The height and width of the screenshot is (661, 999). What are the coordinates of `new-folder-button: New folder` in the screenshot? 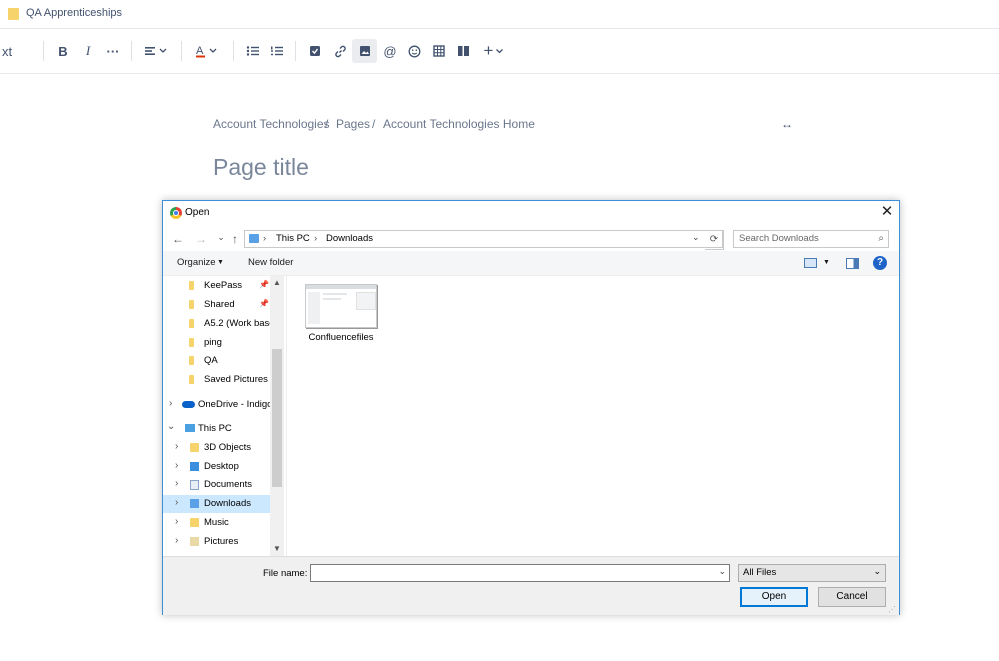 It's located at (270, 262).